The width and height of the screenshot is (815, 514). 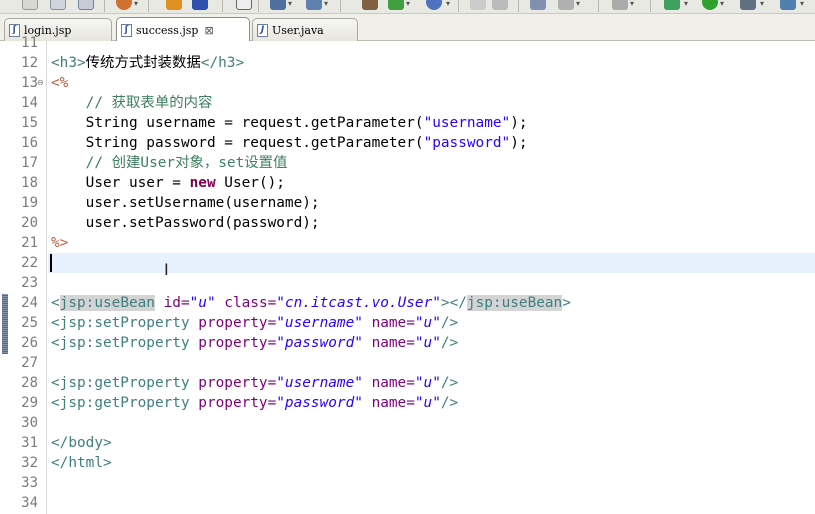 I want to click on line-number: 28, so click(x=29, y=383).